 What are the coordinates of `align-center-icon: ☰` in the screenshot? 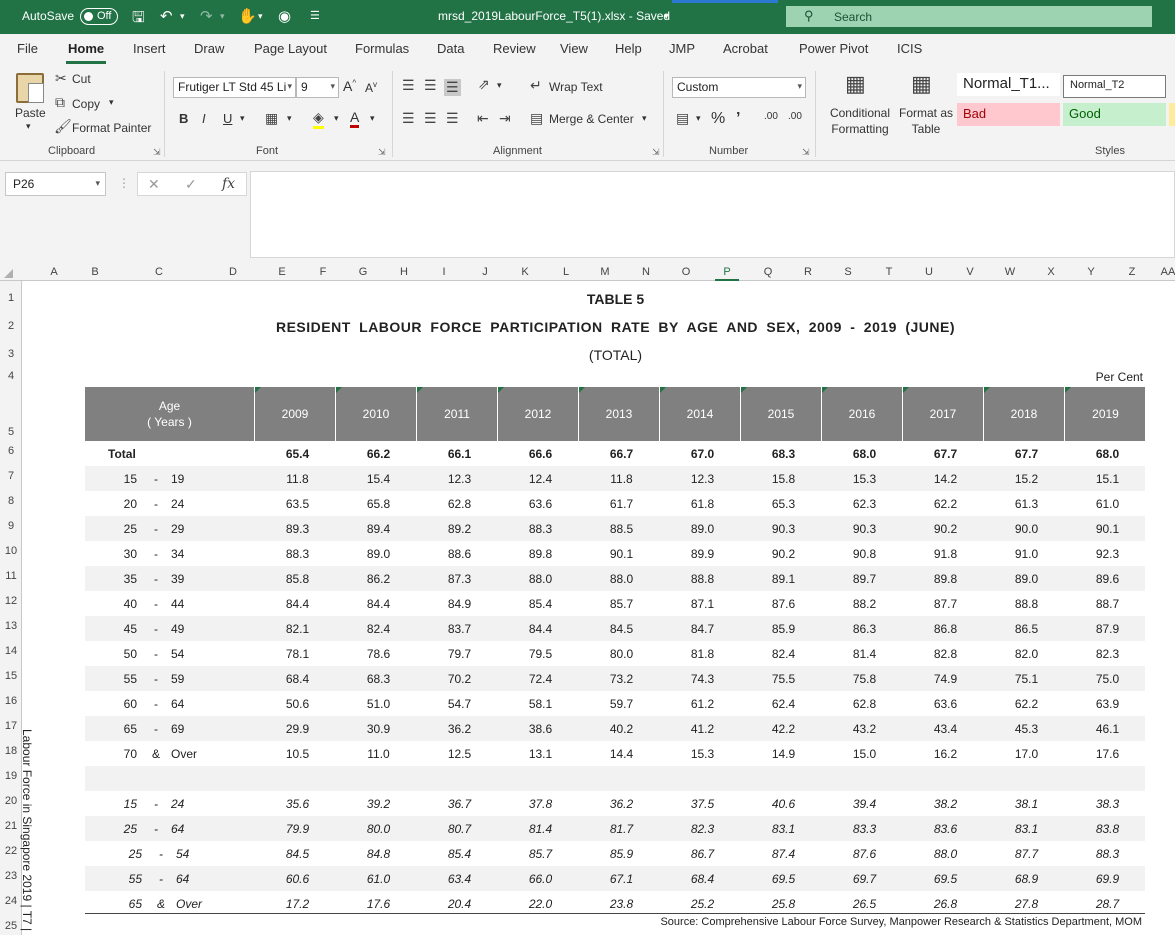 It's located at (430, 118).